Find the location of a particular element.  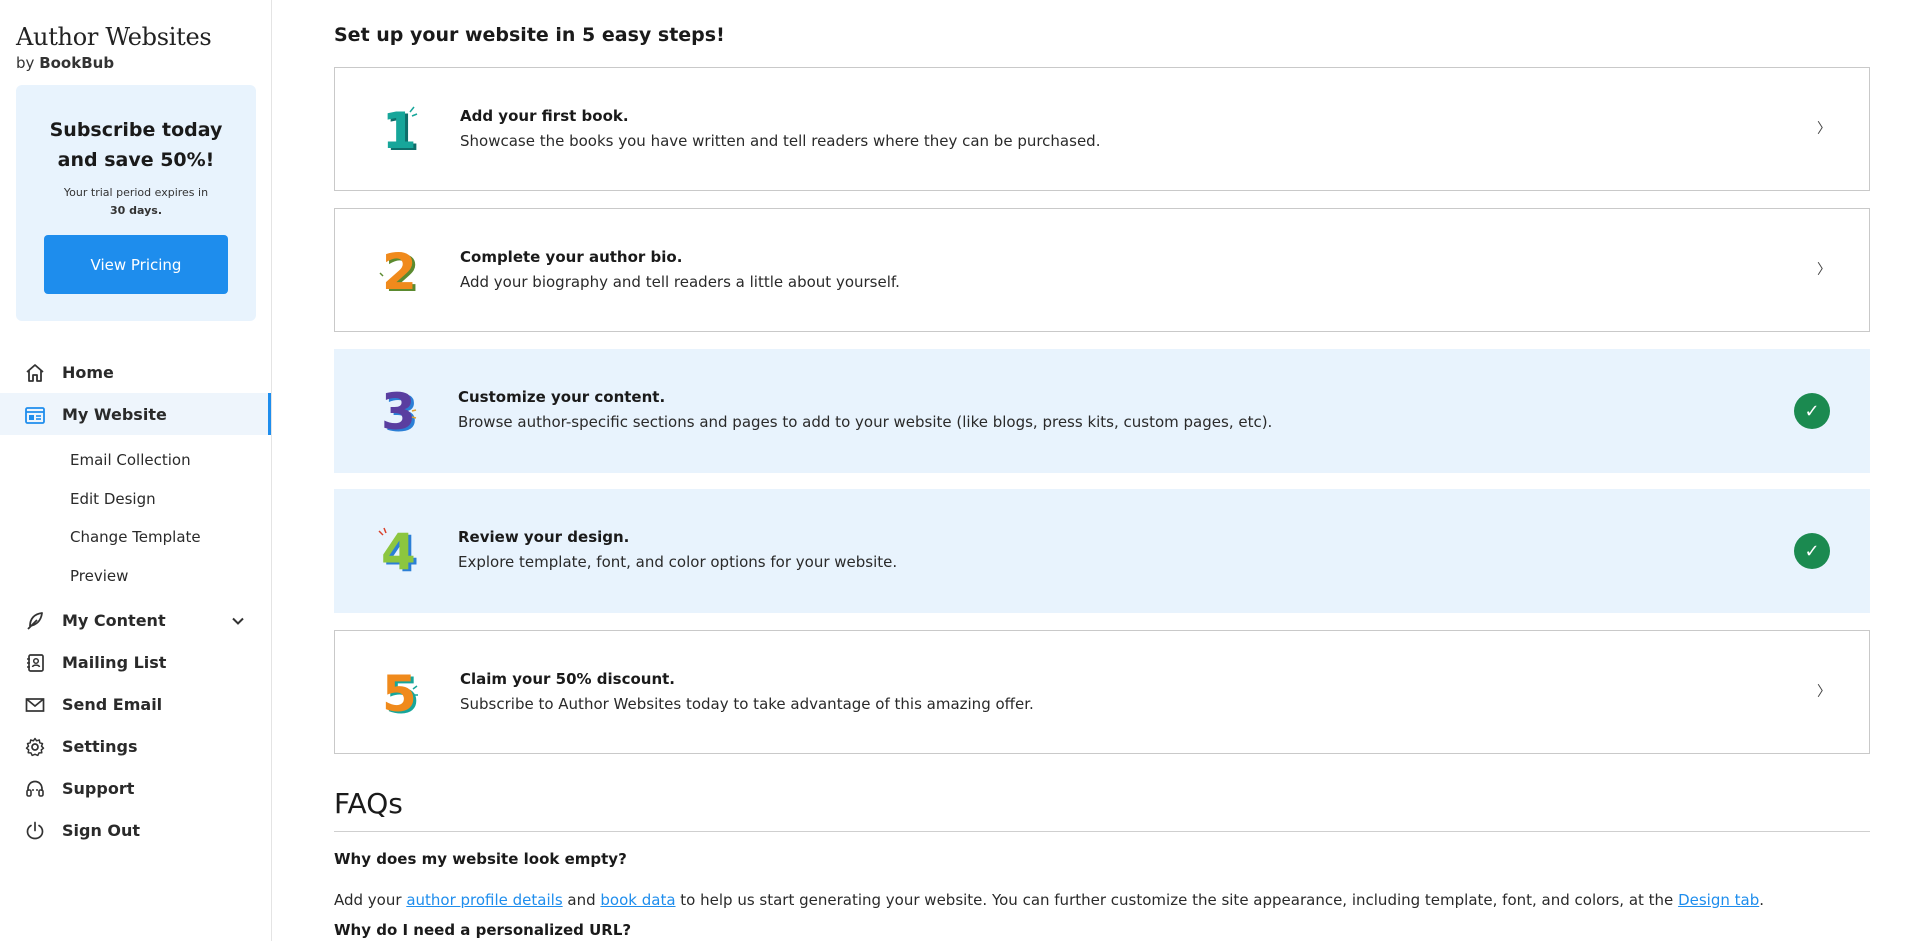

svg-text: 2 is located at coordinates (399, 271).